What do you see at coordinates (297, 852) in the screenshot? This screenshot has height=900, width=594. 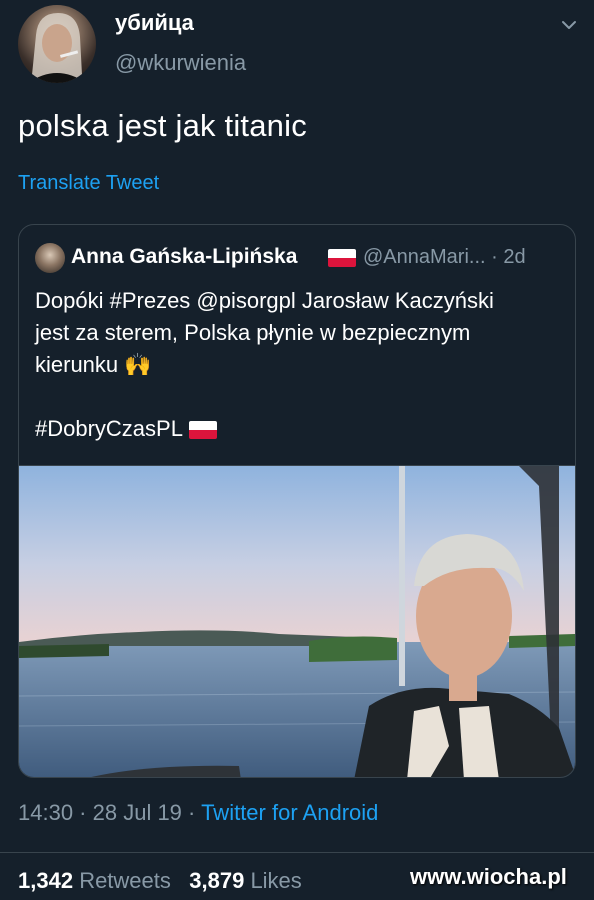 I see `divider` at bounding box center [297, 852].